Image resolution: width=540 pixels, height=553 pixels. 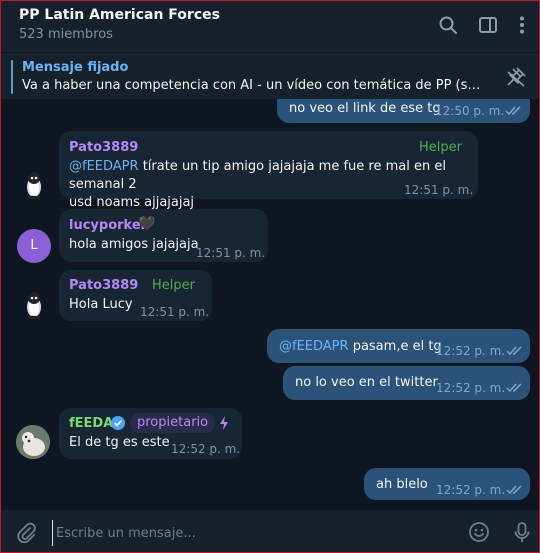 I want to click on avatar-lucy: L, so click(x=34, y=246).